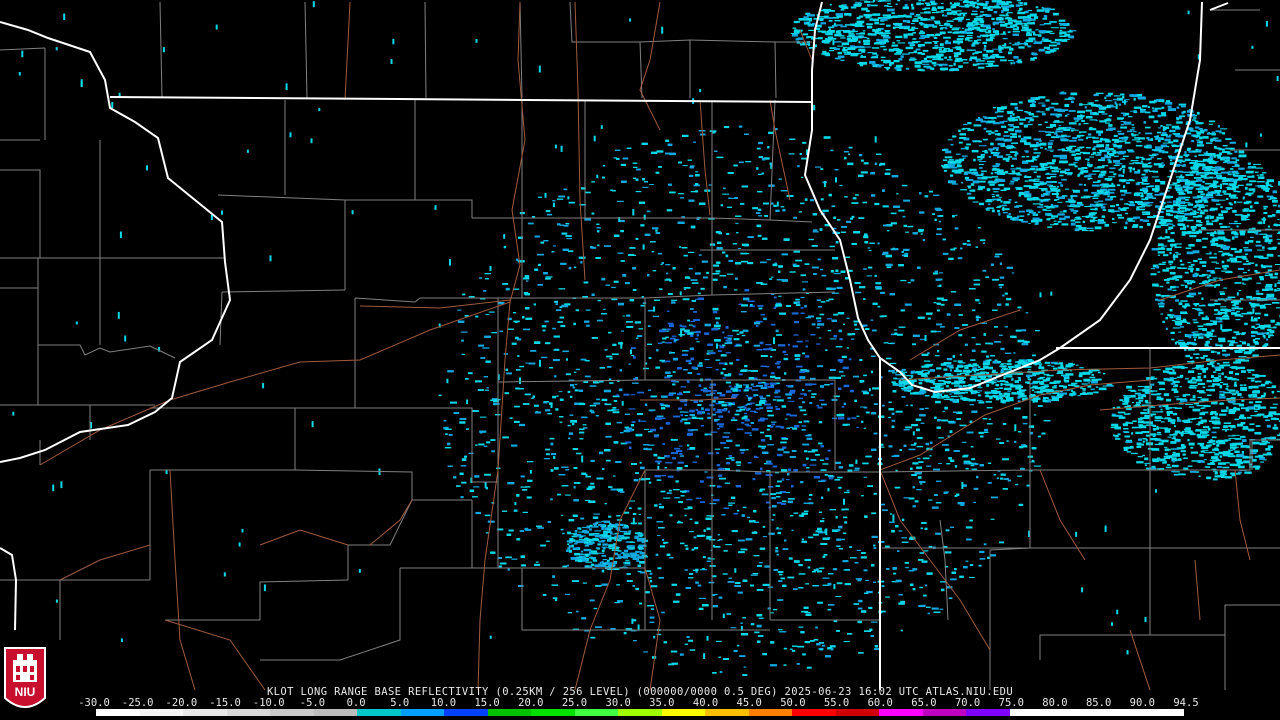 The height and width of the screenshot is (720, 1280). What do you see at coordinates (1186, 703) in the screenshot?
I see `scale-label: 94.5` at bounding box center [1186, 703].